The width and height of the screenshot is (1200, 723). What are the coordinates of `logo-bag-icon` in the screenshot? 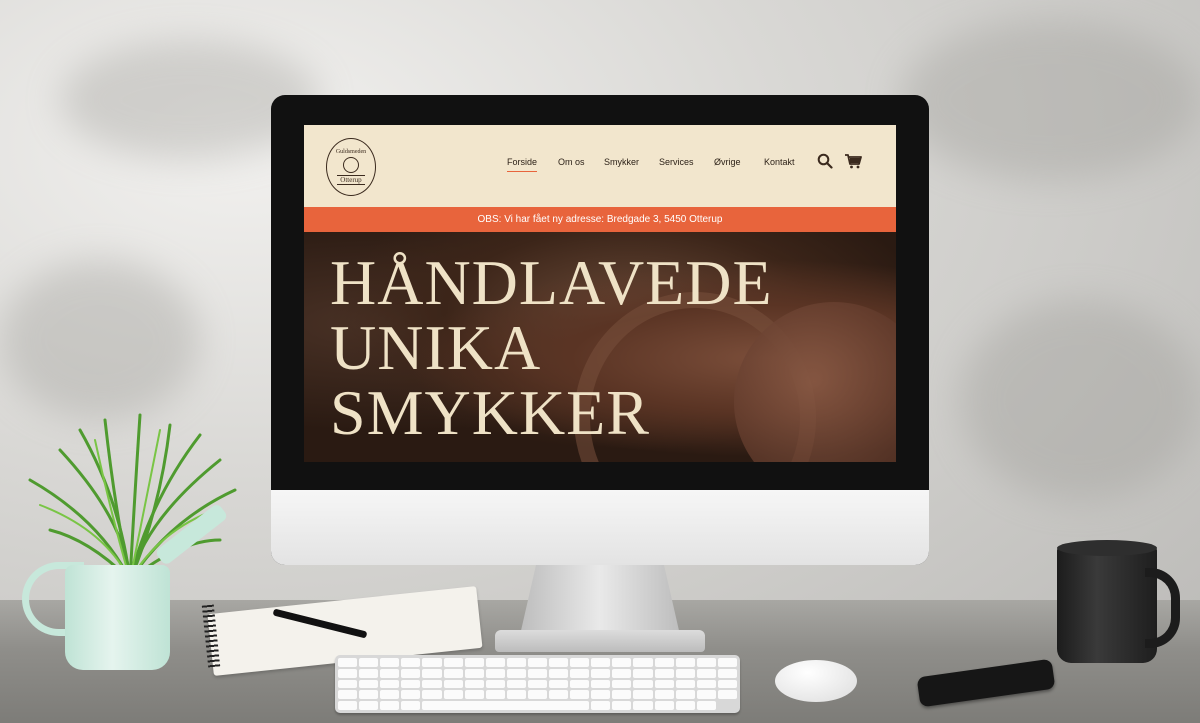 It's located at (351, 165).